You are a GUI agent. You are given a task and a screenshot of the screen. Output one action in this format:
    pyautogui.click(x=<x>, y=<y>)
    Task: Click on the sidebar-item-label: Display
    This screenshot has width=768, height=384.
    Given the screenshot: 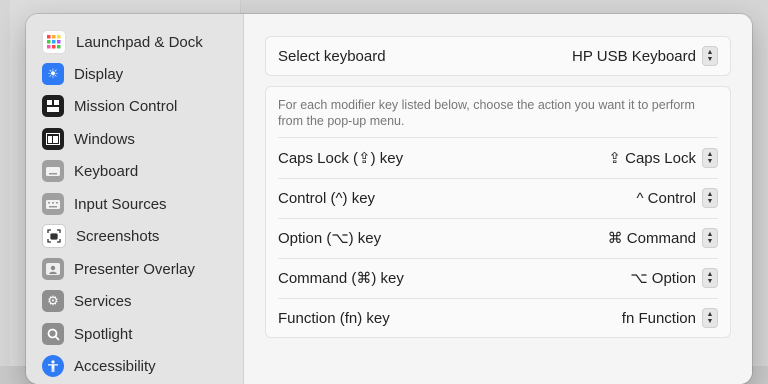 What is the action you would take?
    pyautogui.click(x=99, y=74)
    